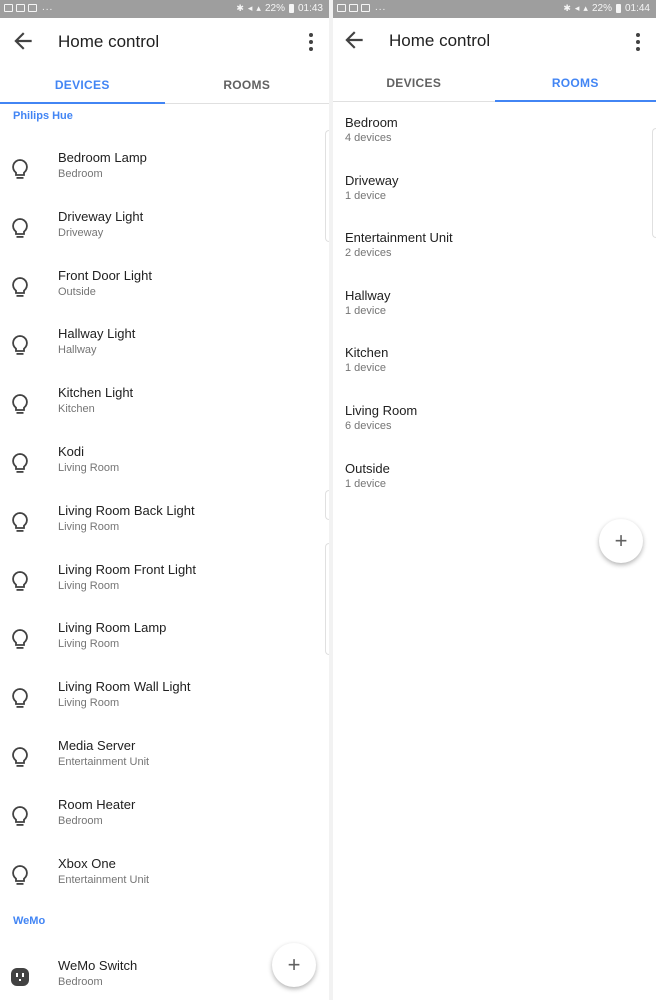 This screenshot has width=656, height=1000. What do you see at coordinates (101, 216) in the screenshot?
I see `device-name: Driveway Light` at bounding box center [101, 216].